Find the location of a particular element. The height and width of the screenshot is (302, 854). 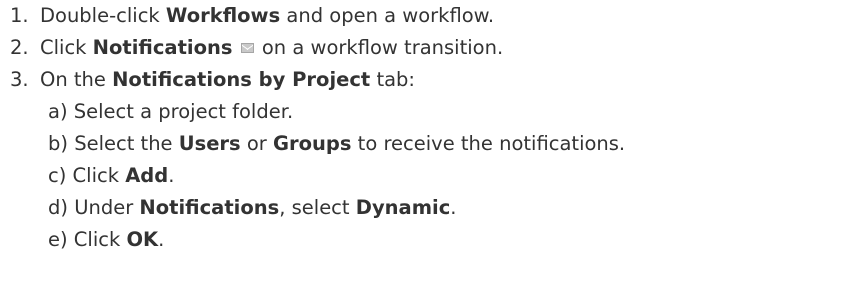

step-3: 3. On the Notifications by Project tab: is located at coordinates (207, 80).